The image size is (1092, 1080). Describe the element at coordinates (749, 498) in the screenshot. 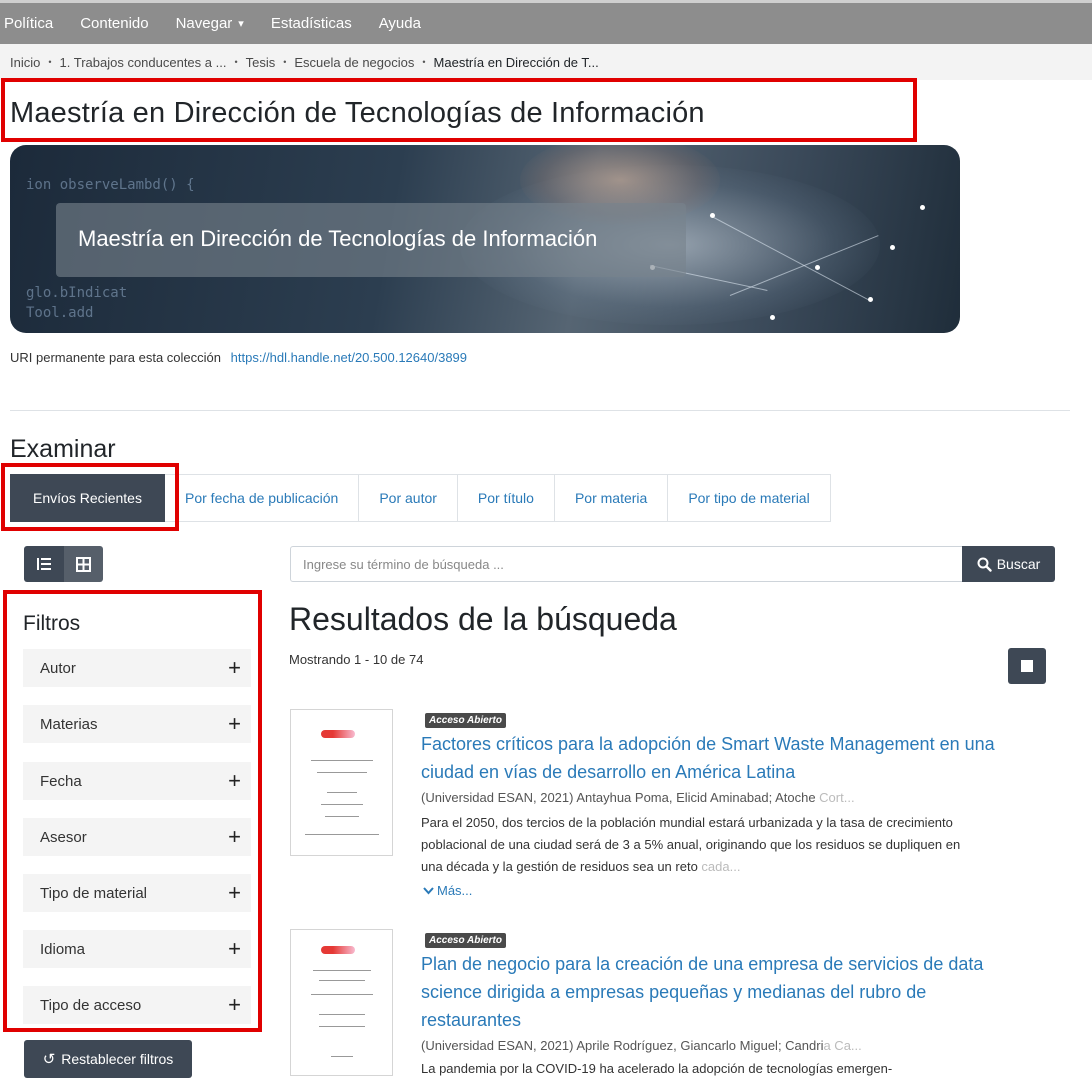

I see `tab-by-material-type: Por tipo de material` at that location.